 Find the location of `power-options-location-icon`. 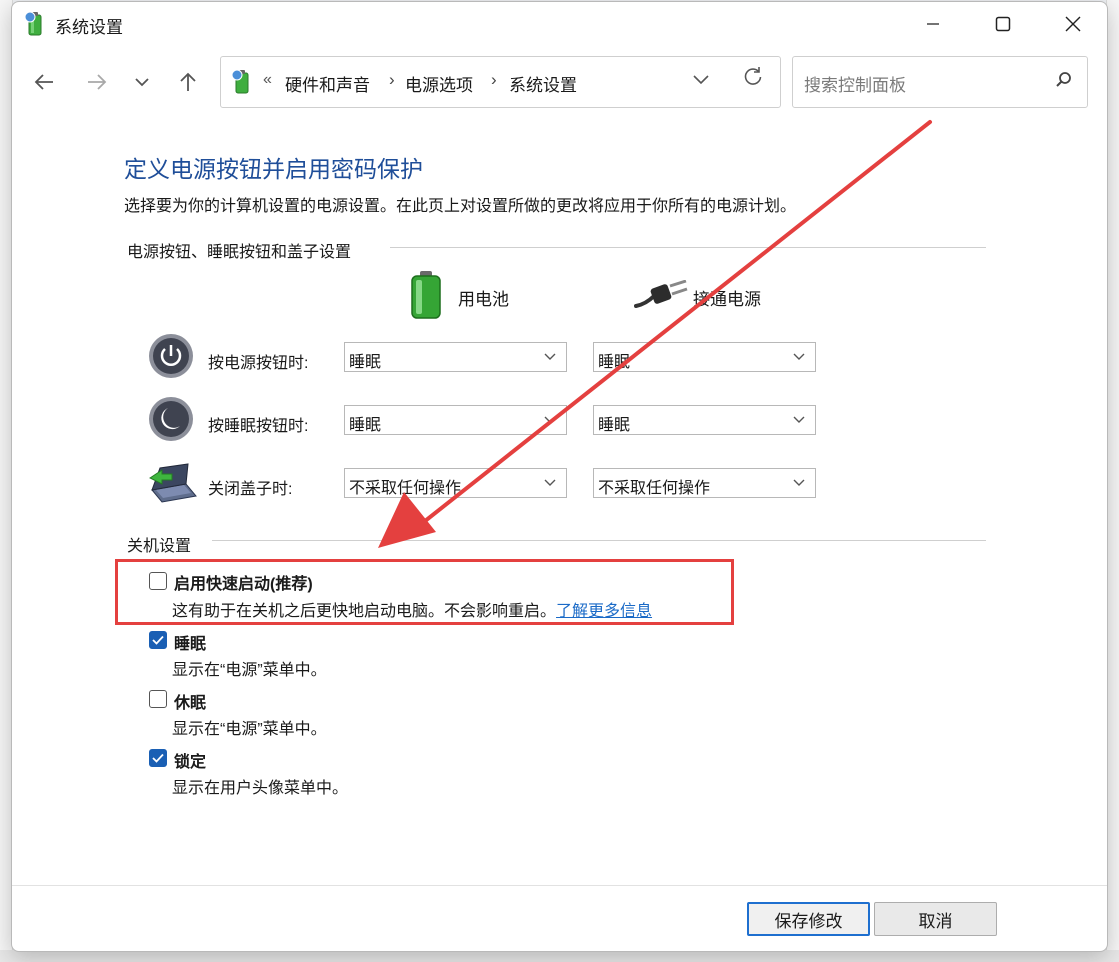

power-options-location-icon is located at coordinates (240, 81).